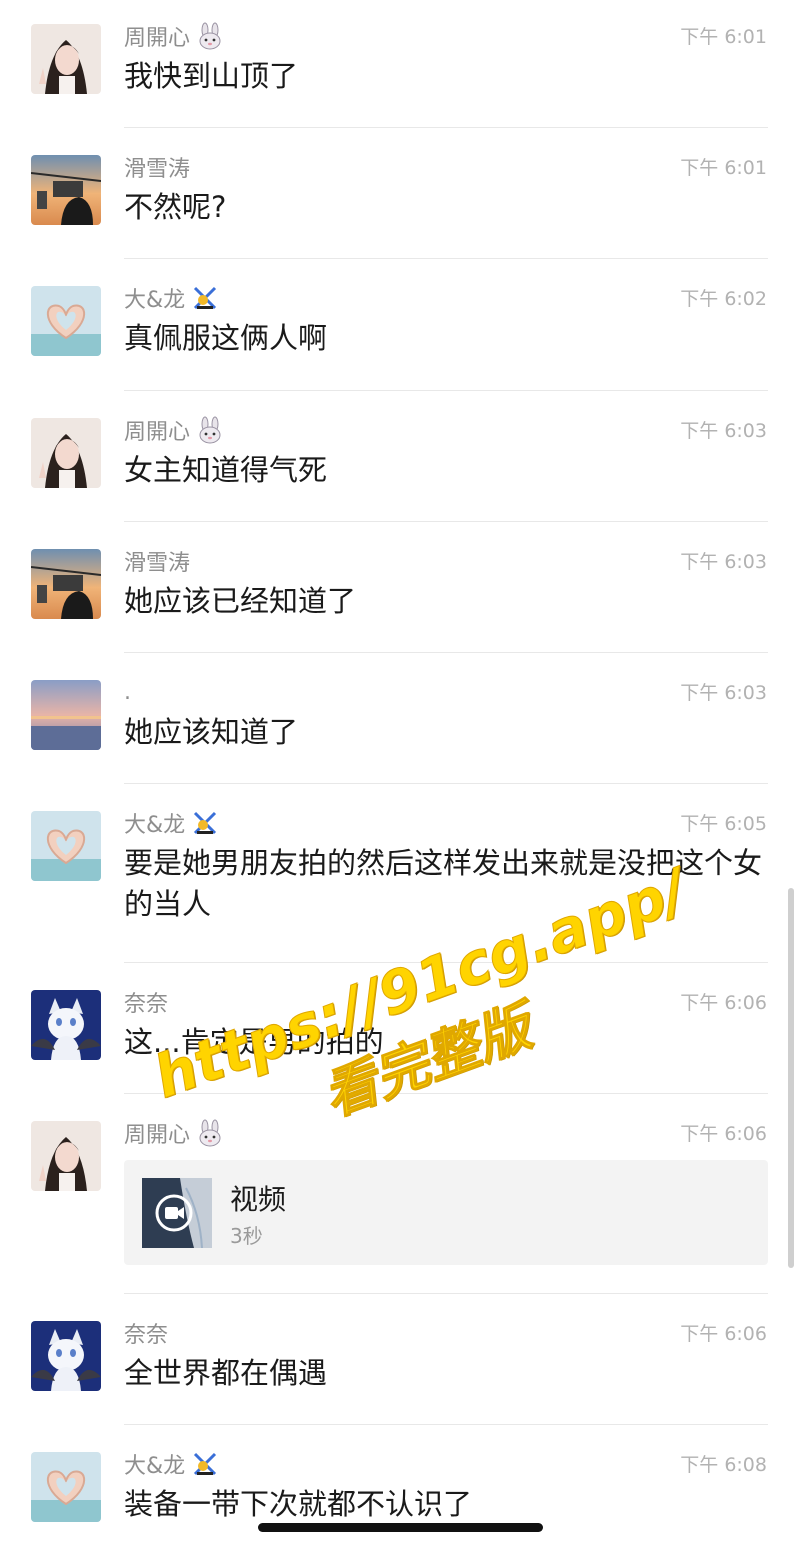 This screenshot has height=1549, width=800. I want to click on video-thumbnail, so click(177, 1213).